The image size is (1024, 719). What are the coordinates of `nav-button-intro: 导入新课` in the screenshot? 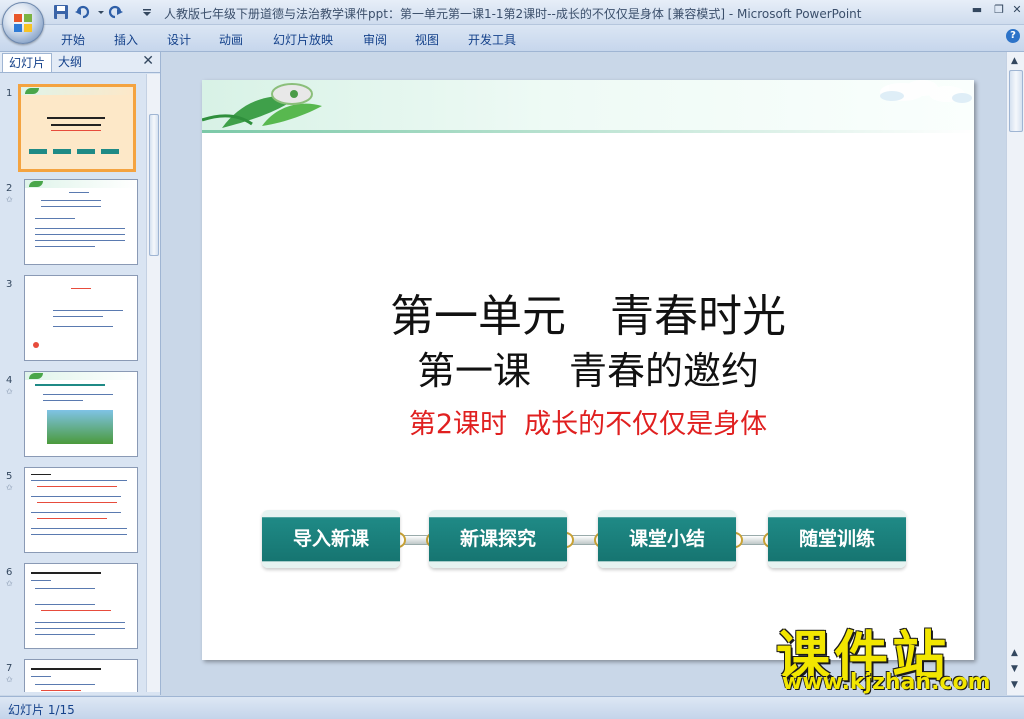 It's located at (331, 539).